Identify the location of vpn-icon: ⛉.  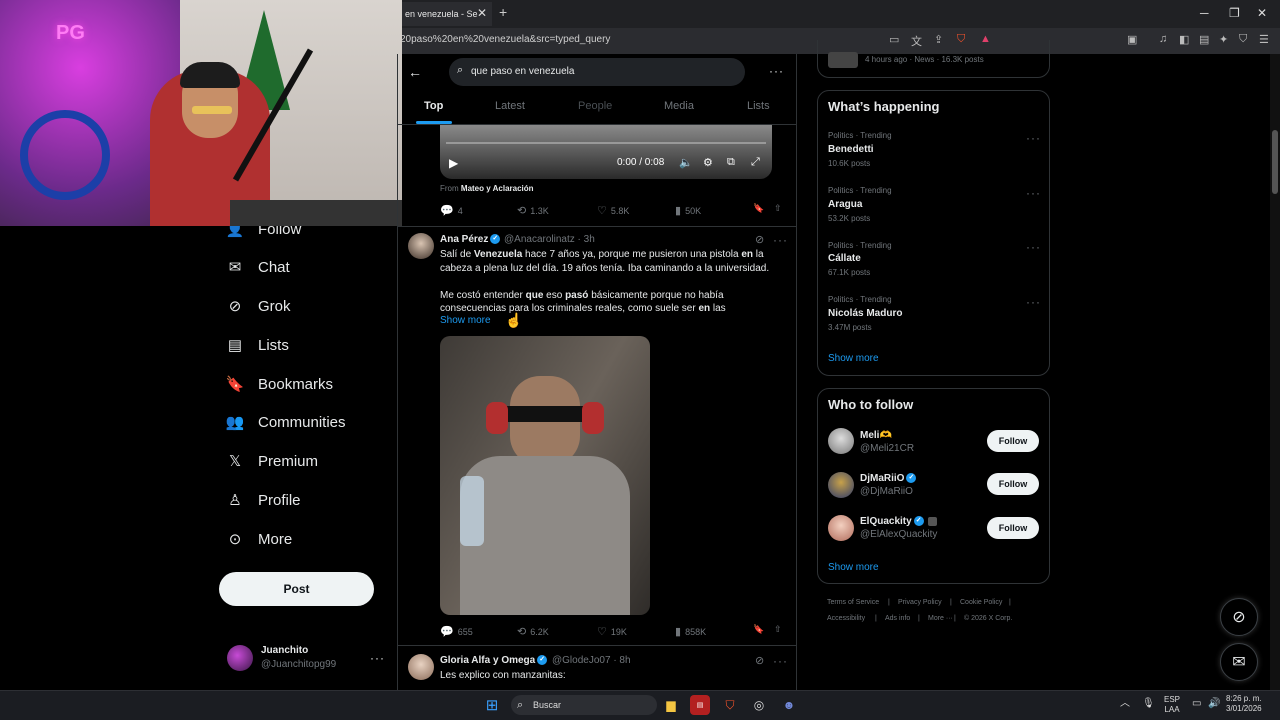
(1243, 39).